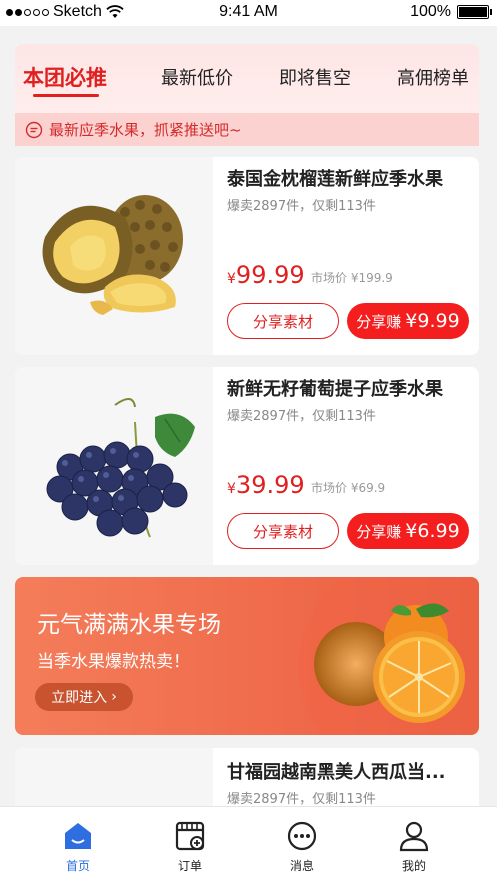 This screenshot has height=883, width=497. What do you see at coordinates (248, 844) in the screenshot?
I see `bottom-tab-bar: 首页 订单 消息 我的` at bounding box center [248, 844].